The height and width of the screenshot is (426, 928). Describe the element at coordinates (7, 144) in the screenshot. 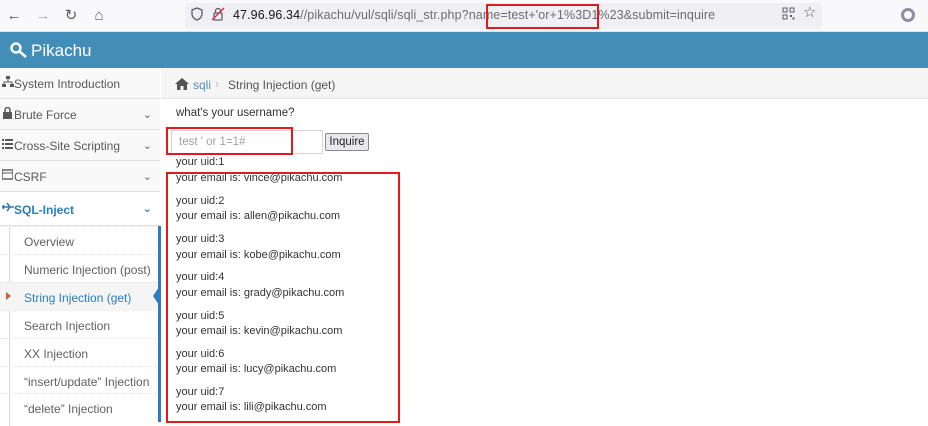

I see `list-icon` at that location.